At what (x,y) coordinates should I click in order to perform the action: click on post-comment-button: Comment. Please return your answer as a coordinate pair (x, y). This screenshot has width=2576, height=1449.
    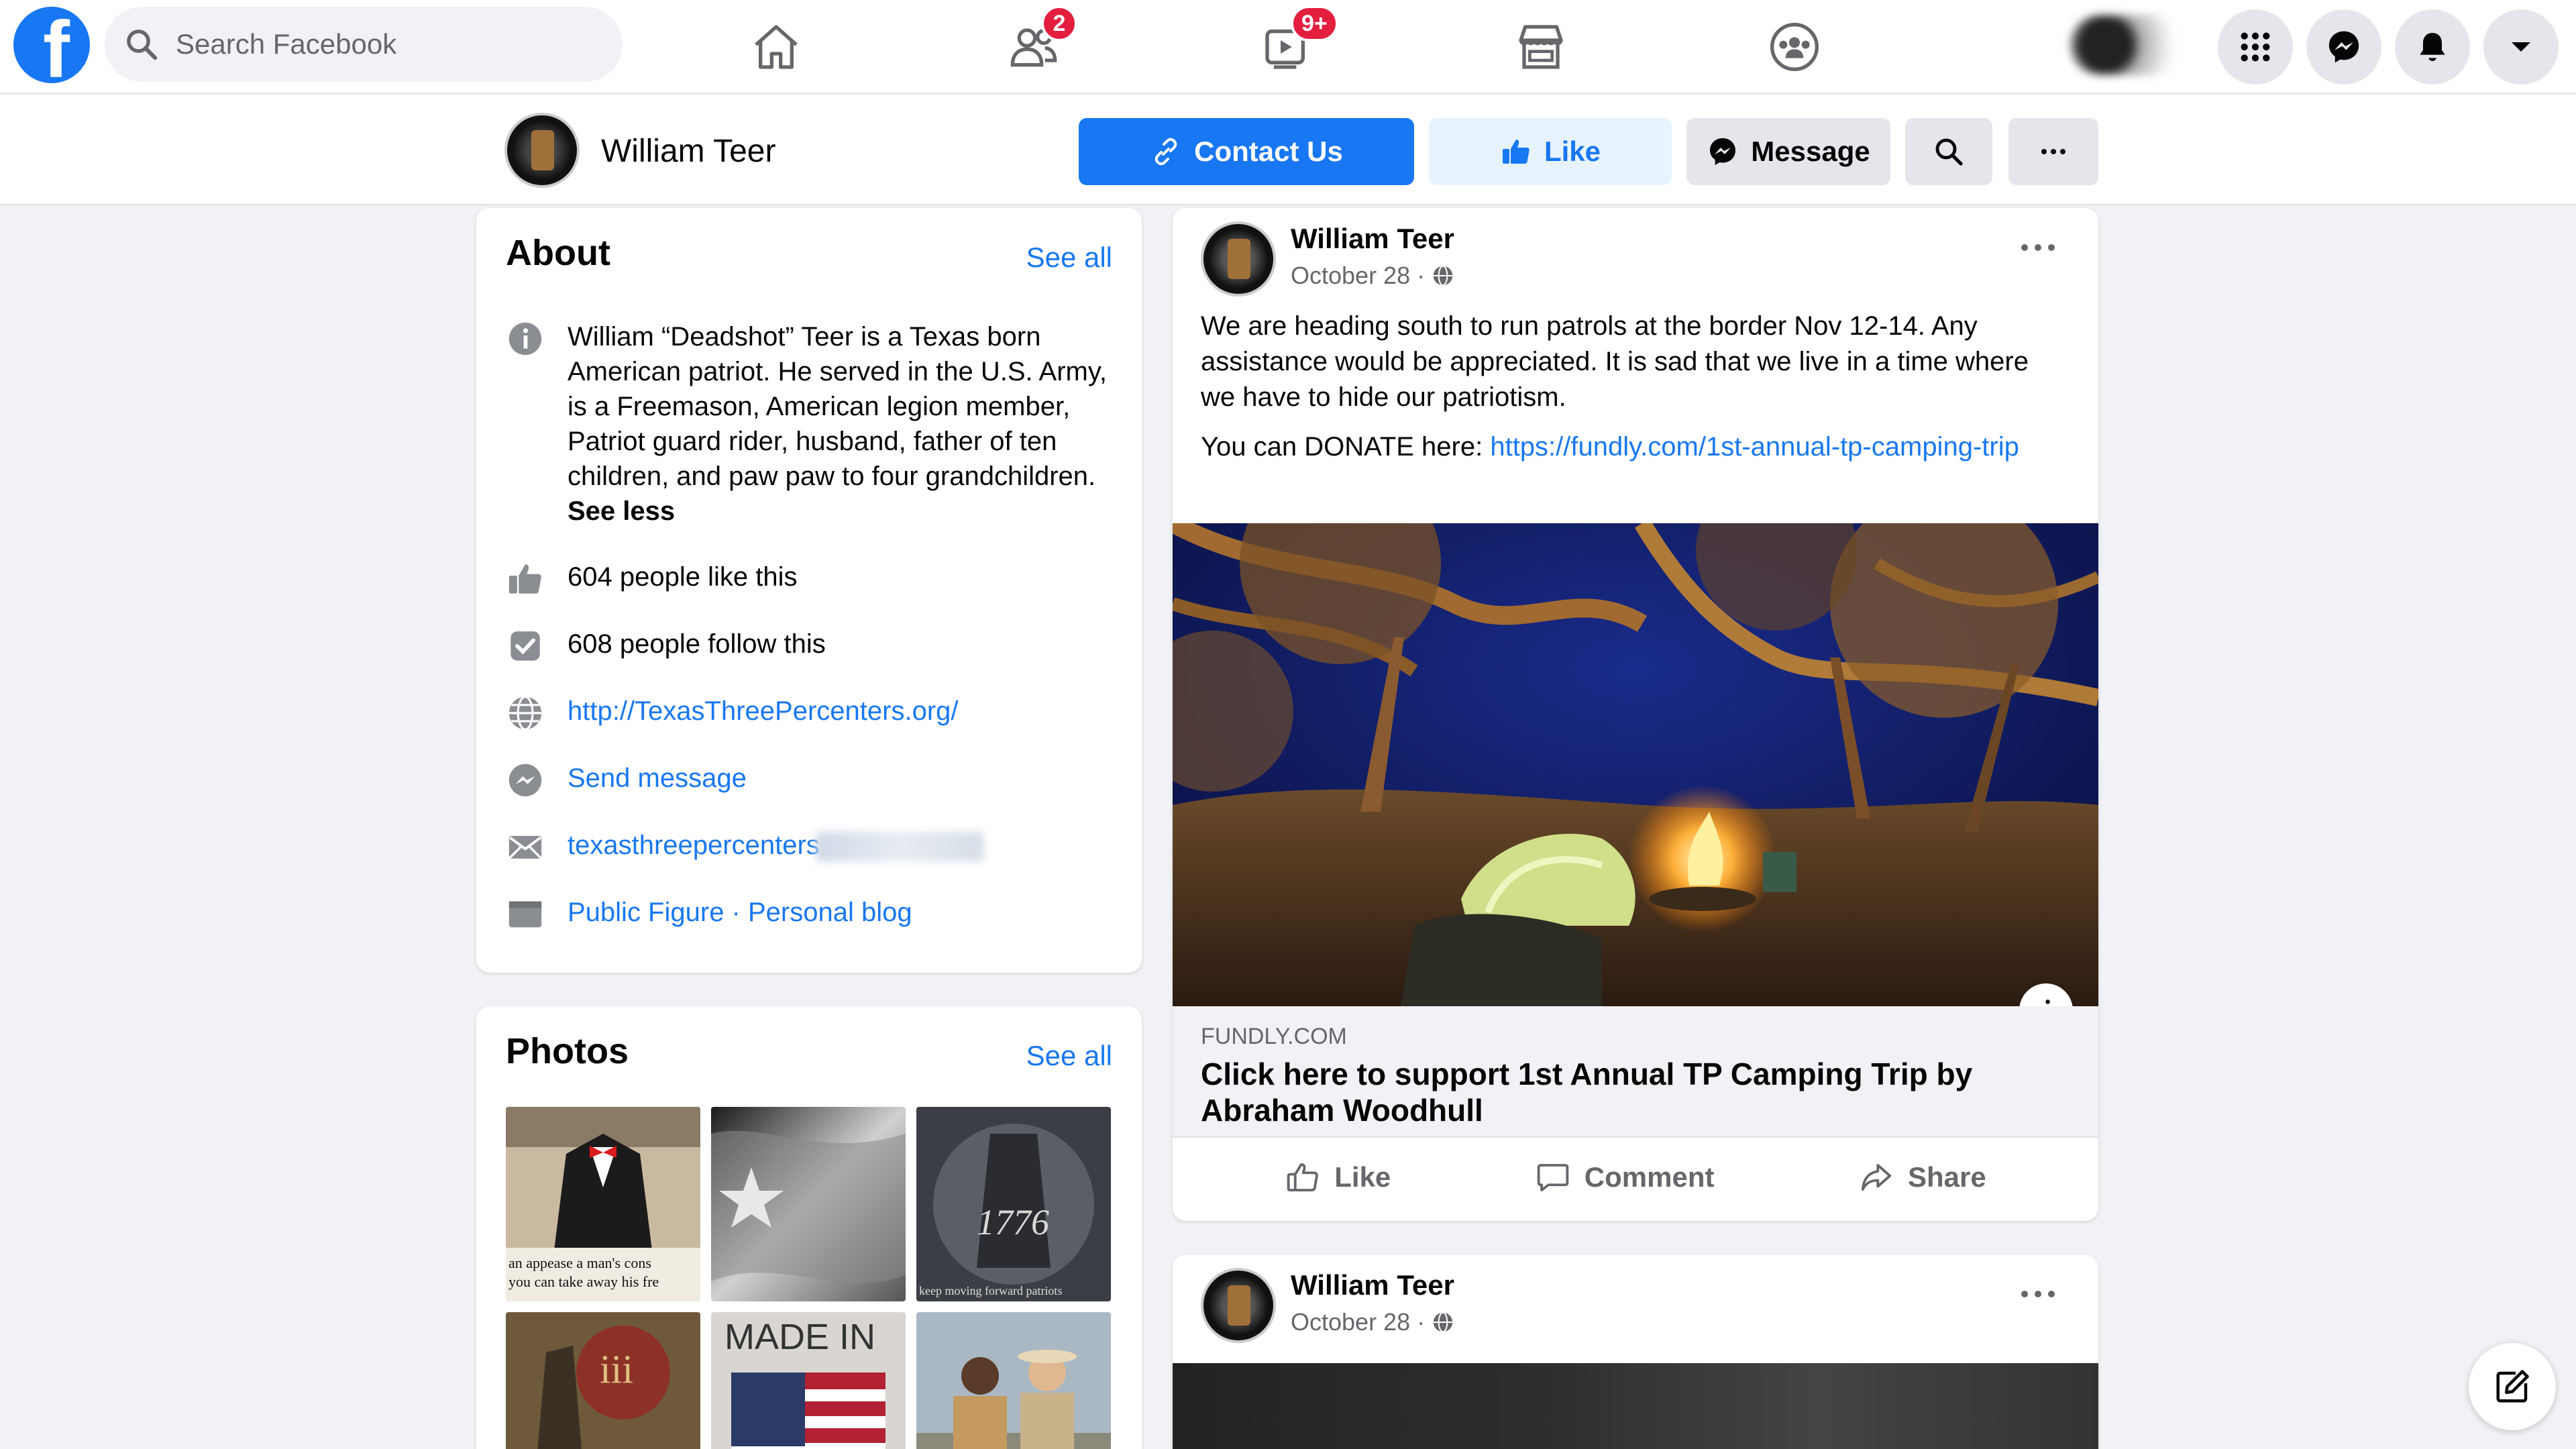
    Looking at the image, I should click on (1624, 1177).